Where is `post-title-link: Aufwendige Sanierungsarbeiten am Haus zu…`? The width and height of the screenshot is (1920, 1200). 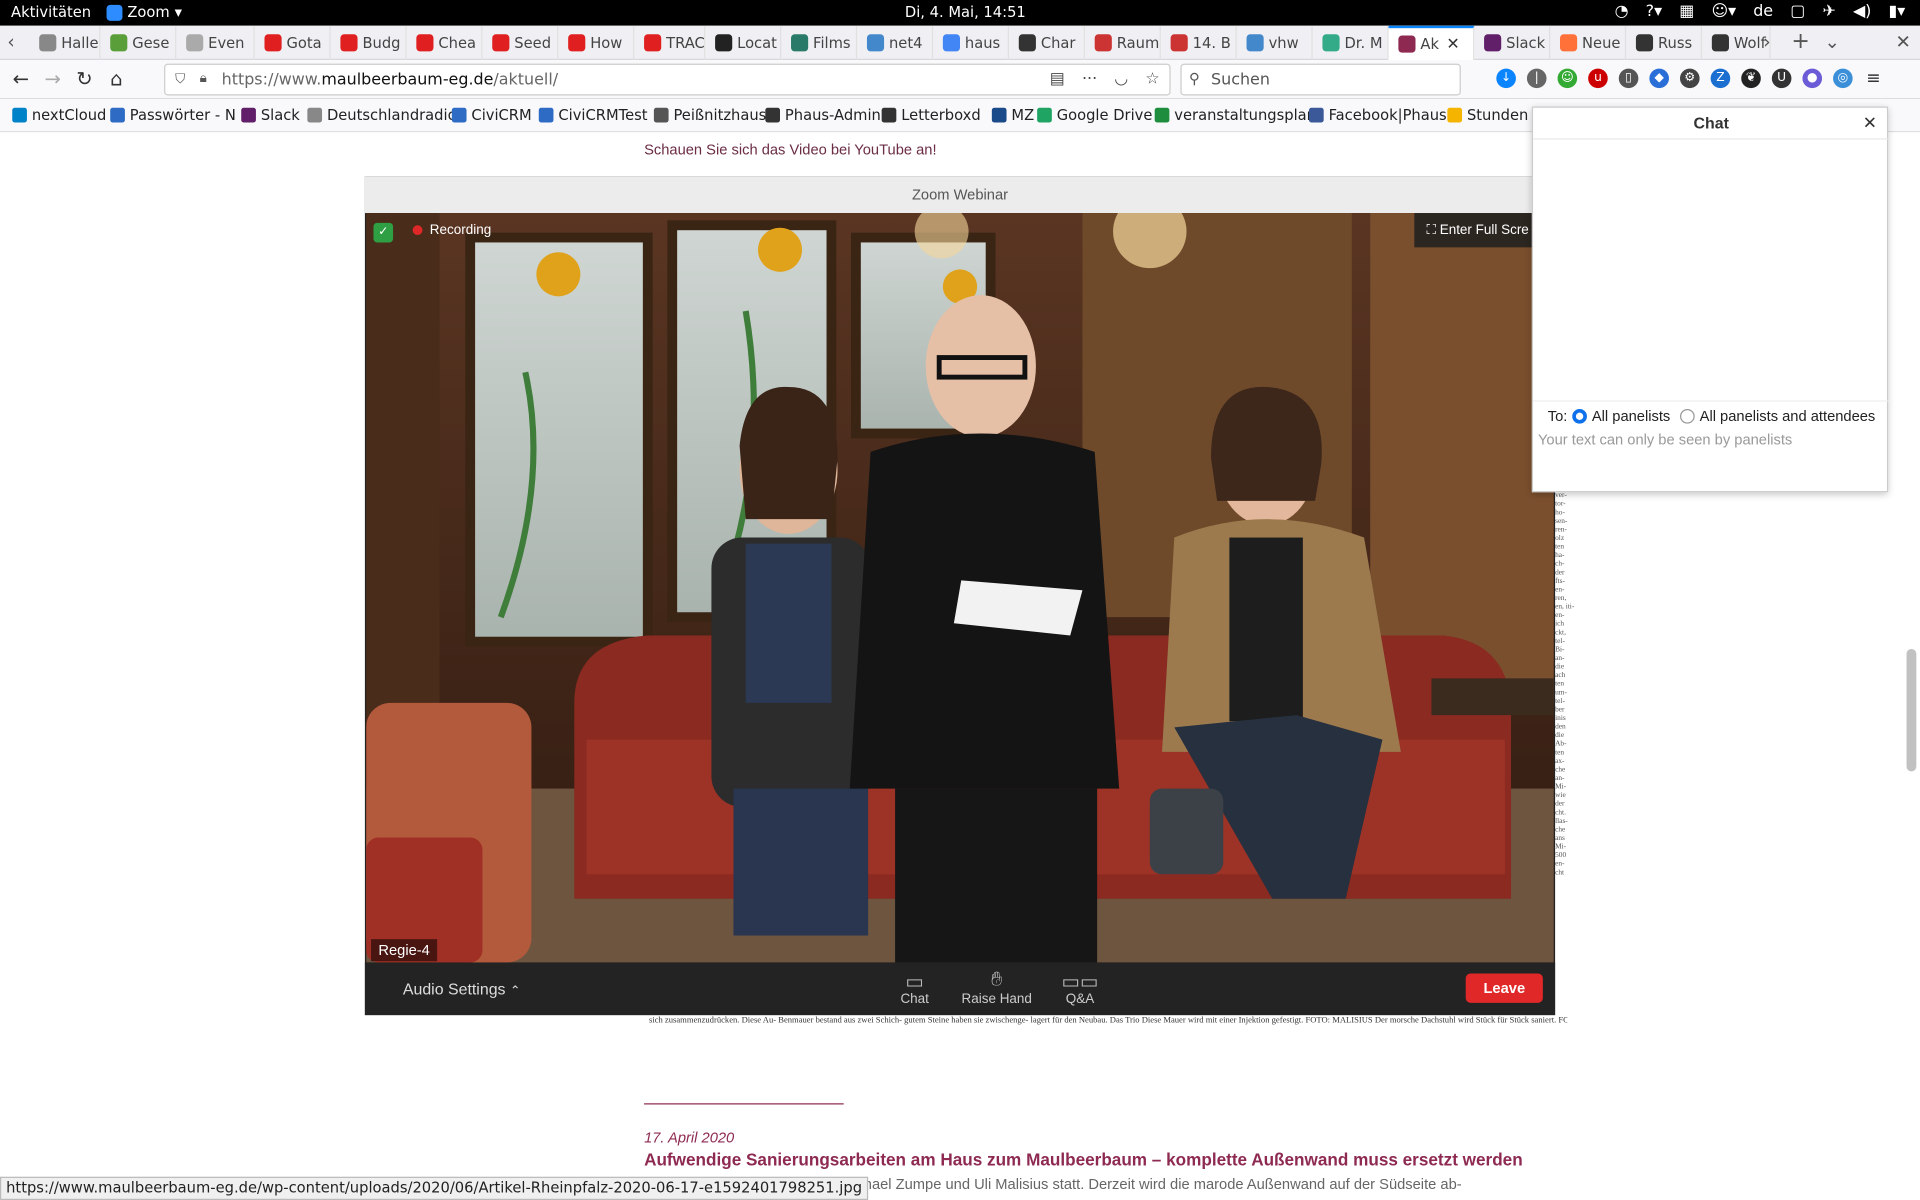 post-title-link: Aufwendige Sanierungsarbeiten am Haus zu… is located at coordinates (1083, 1160).